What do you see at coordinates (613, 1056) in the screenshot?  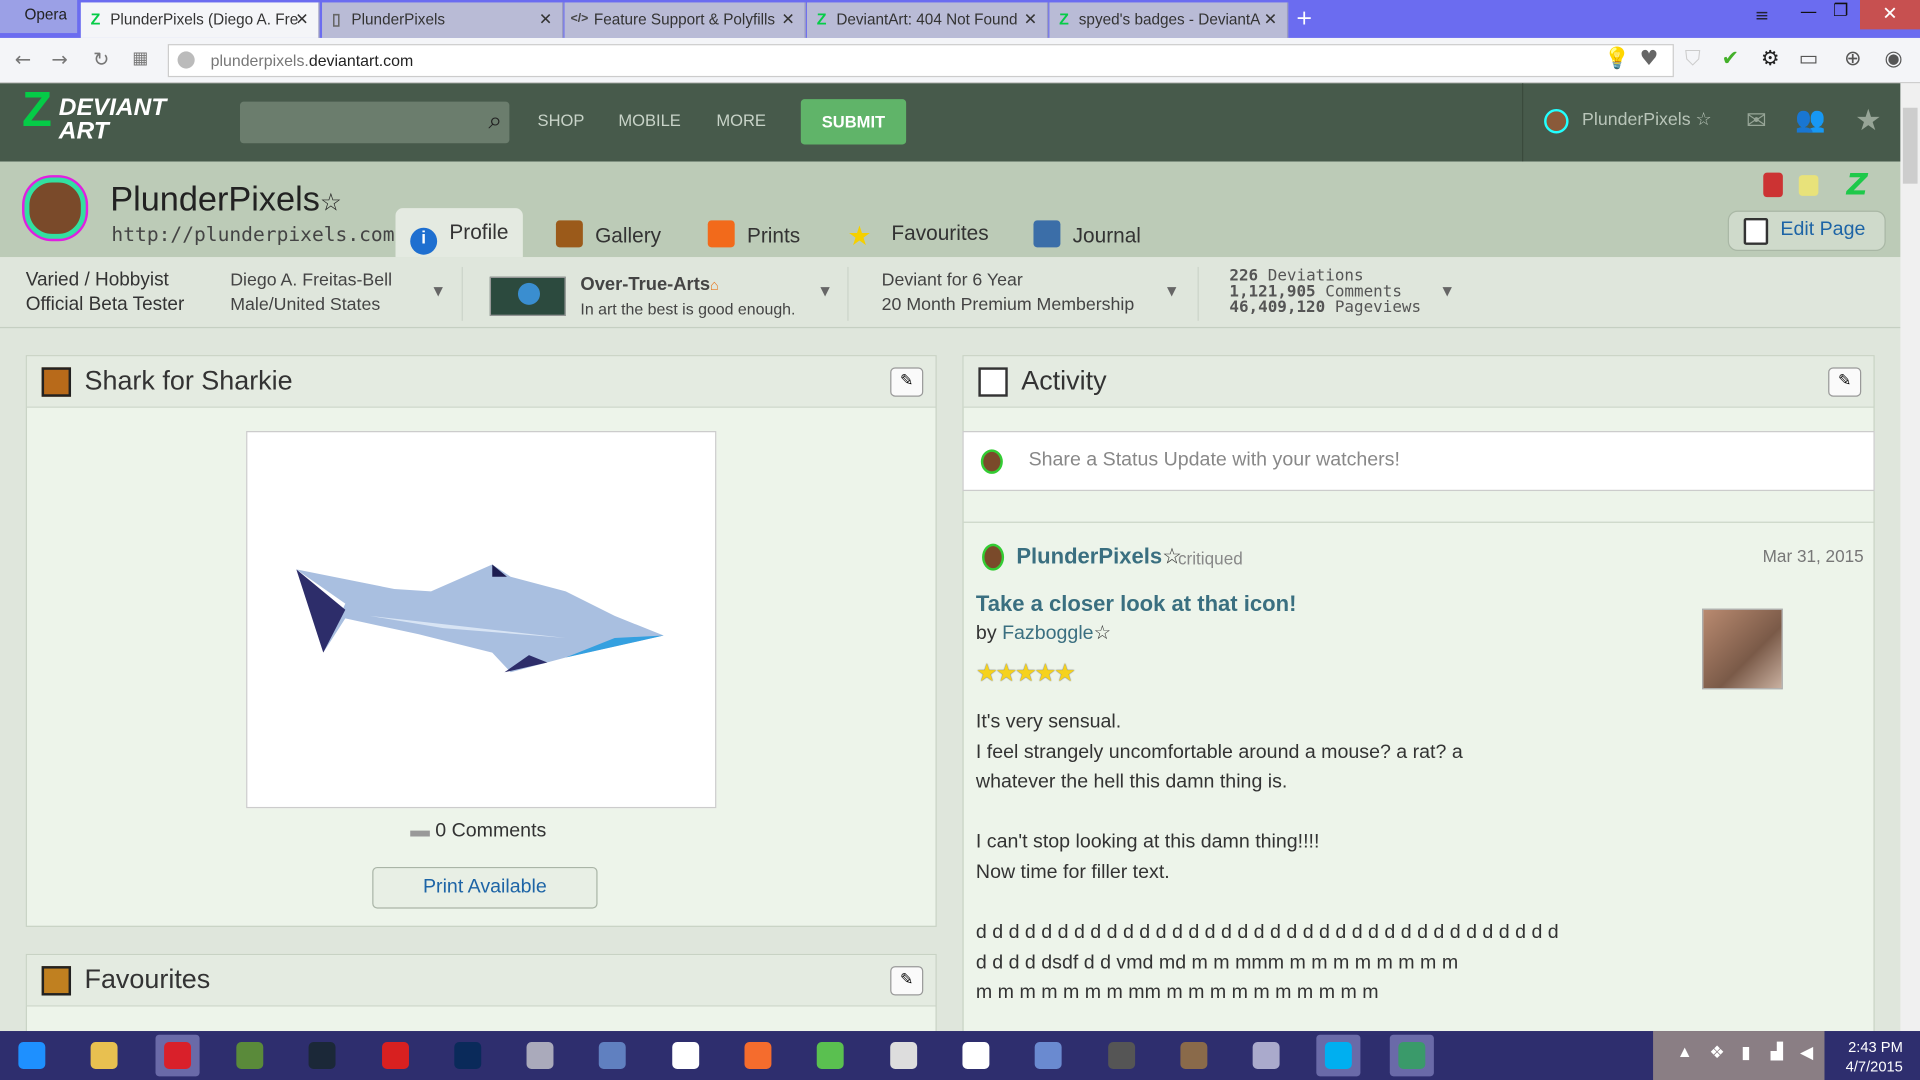 I see `taskbar-paint-icon` at bounding box center [613, 1056].